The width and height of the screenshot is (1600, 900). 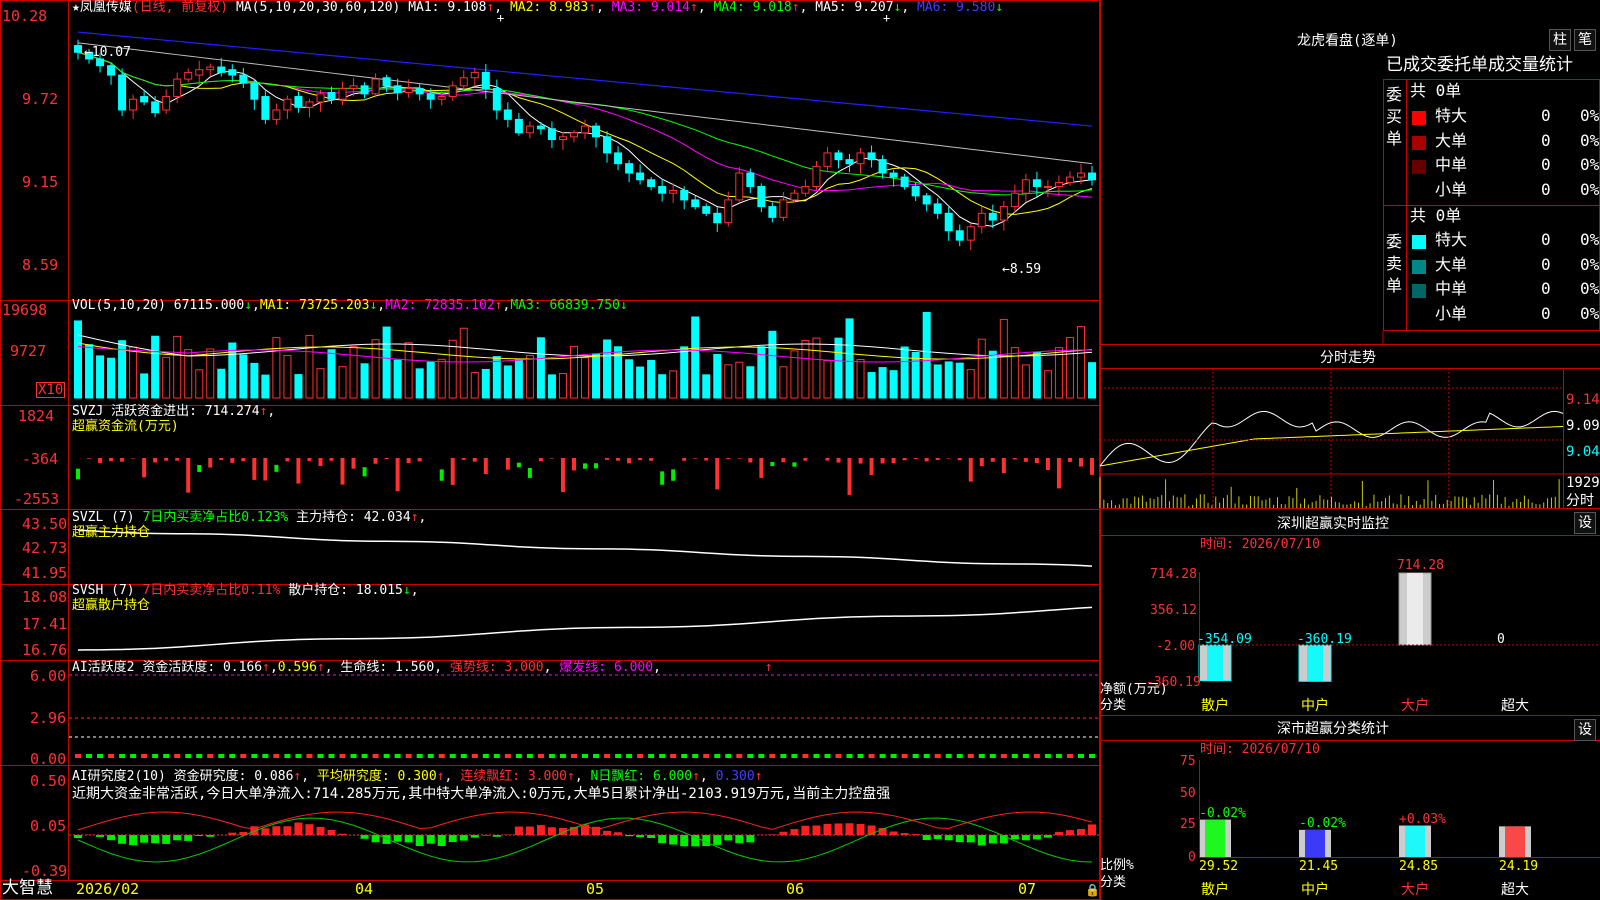 What do you see at coordinates (1092, 890) in the screenshot?
I see `lock-icon: 🔒` at bounding box center [1092, 890].